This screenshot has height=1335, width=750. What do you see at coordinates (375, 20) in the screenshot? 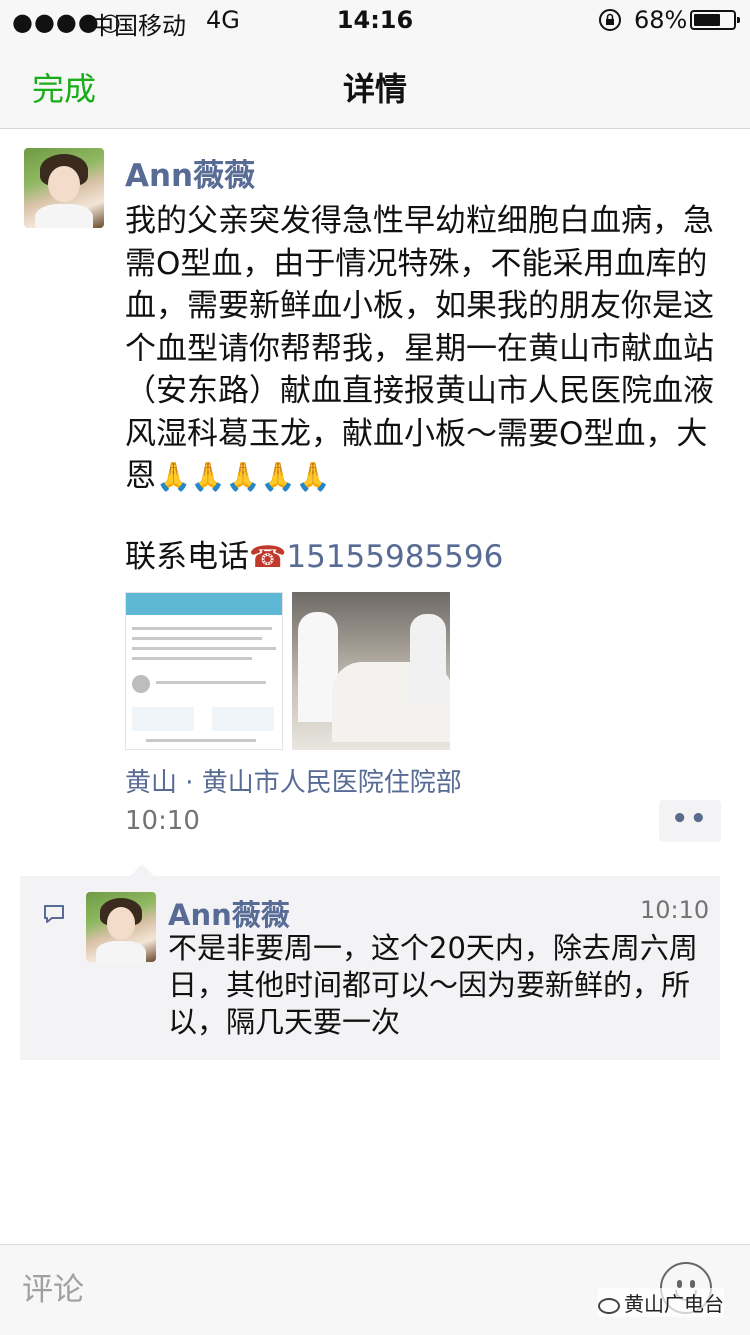
I see `status-bar: ●●●●○ 中国移动 4G 14:16 68%` at bounding box center [375, 20].